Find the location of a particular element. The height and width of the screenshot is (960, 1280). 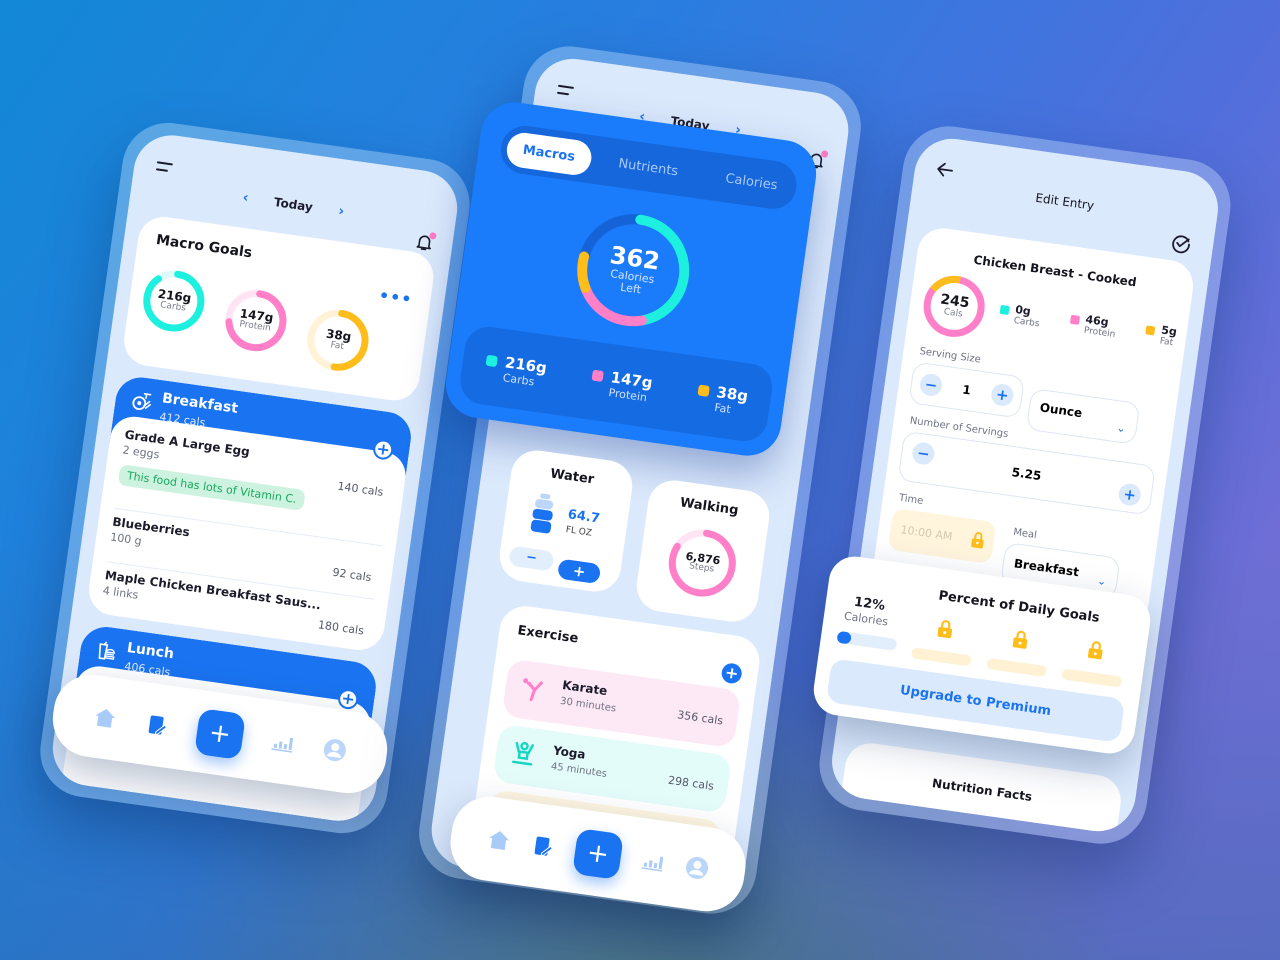

chevron-left-icon: ‹ is located at coordinates (246, 198).